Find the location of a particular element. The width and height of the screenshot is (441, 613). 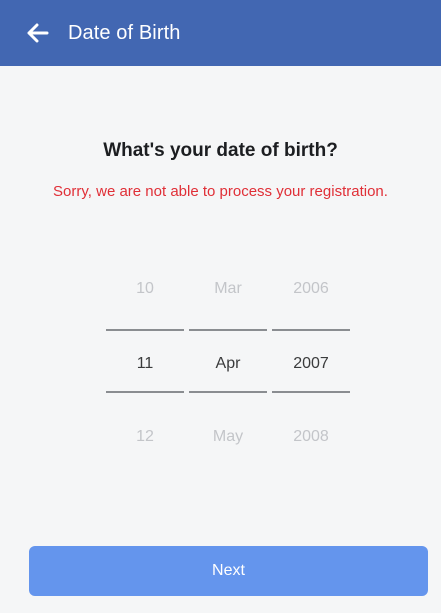

header-bar: Date of Birth is located at coordinates (220, 33).